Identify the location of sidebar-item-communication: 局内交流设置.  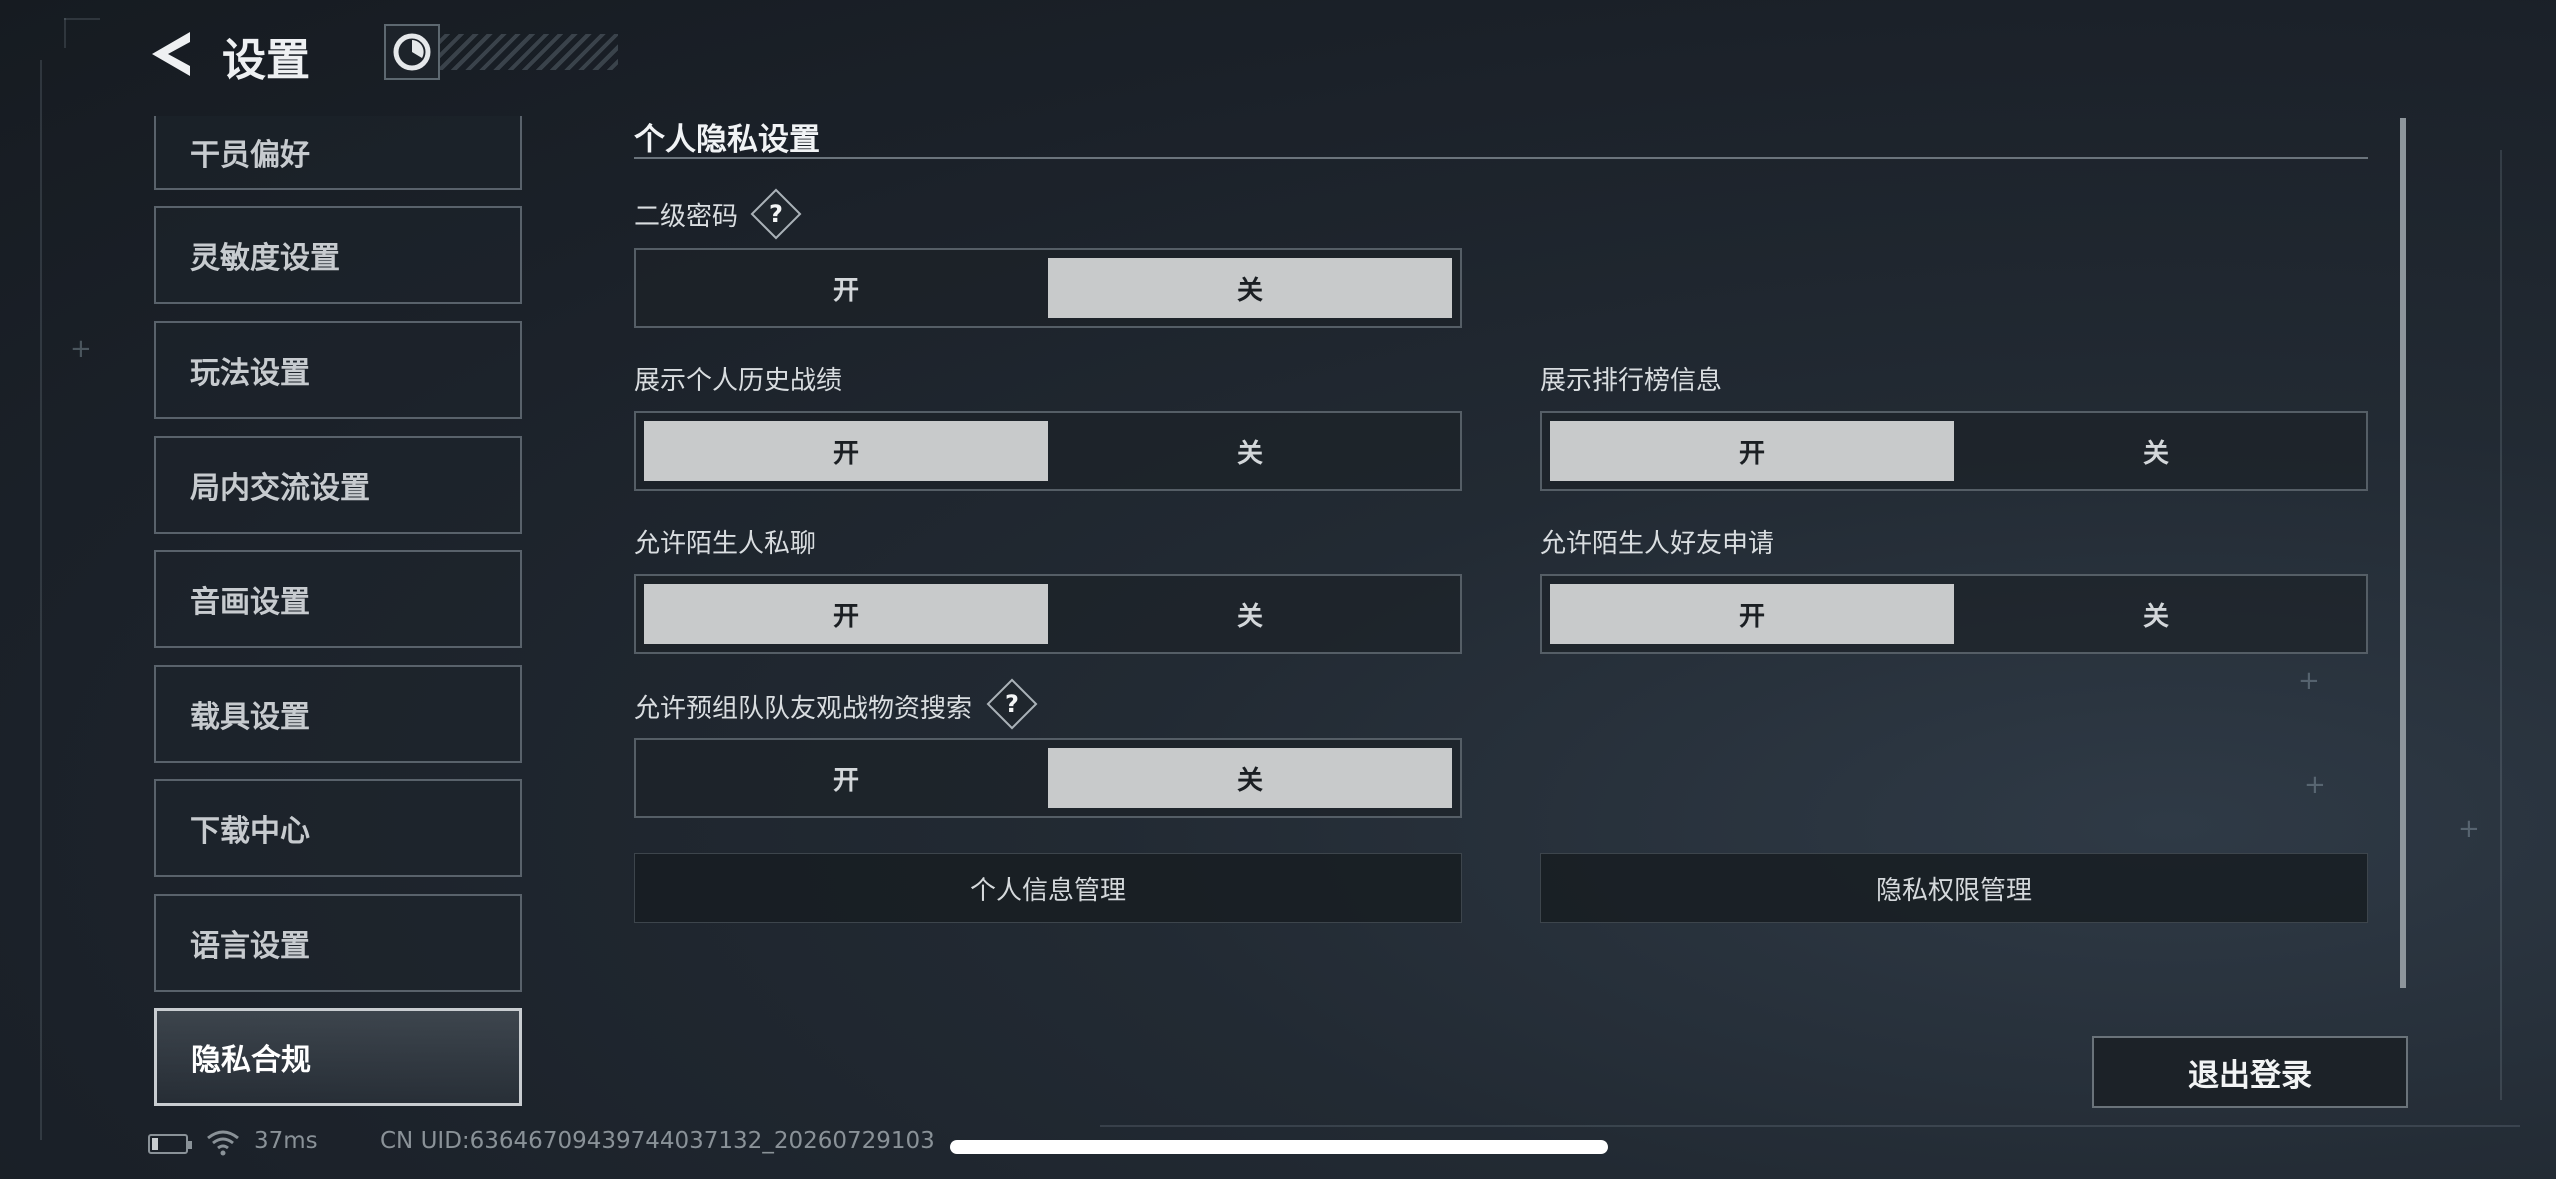
(338, 485).